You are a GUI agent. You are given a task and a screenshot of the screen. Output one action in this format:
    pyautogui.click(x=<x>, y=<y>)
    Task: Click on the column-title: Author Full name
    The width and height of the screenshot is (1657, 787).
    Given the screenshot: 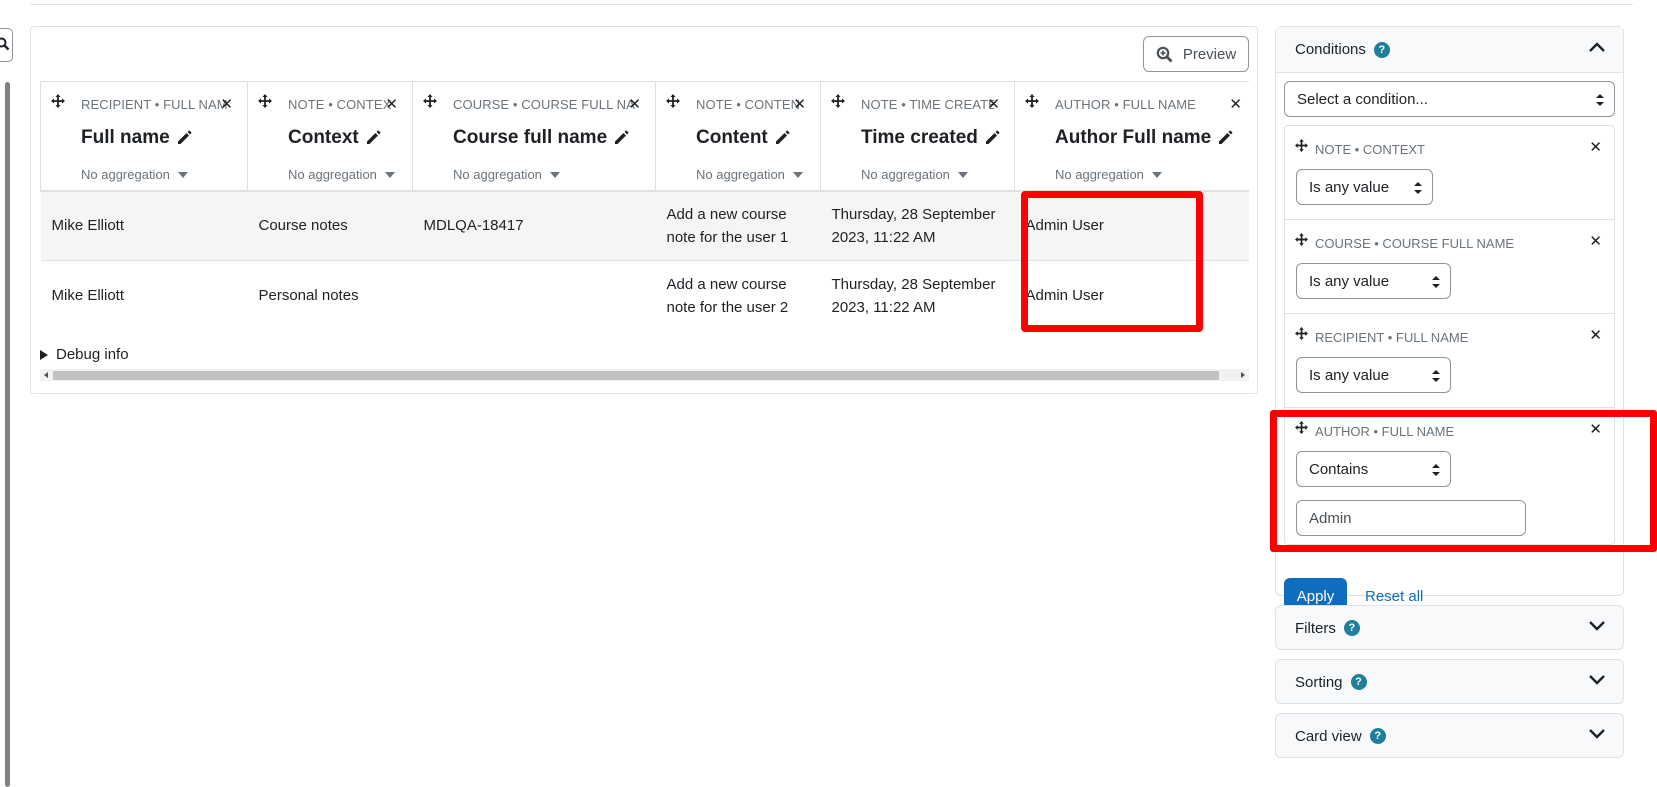 What is the action you would take?
    pyautogui.click(x=1144, y=138)
    